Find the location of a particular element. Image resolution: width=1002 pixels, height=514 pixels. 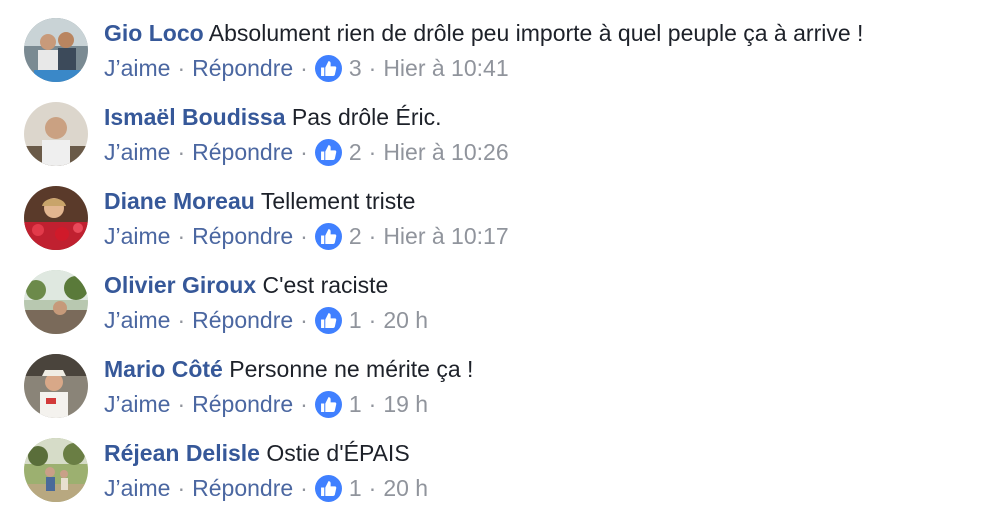

comment-actions: J’aime · Répondre · 1 · 19 h is located at coordinates (266, 404).